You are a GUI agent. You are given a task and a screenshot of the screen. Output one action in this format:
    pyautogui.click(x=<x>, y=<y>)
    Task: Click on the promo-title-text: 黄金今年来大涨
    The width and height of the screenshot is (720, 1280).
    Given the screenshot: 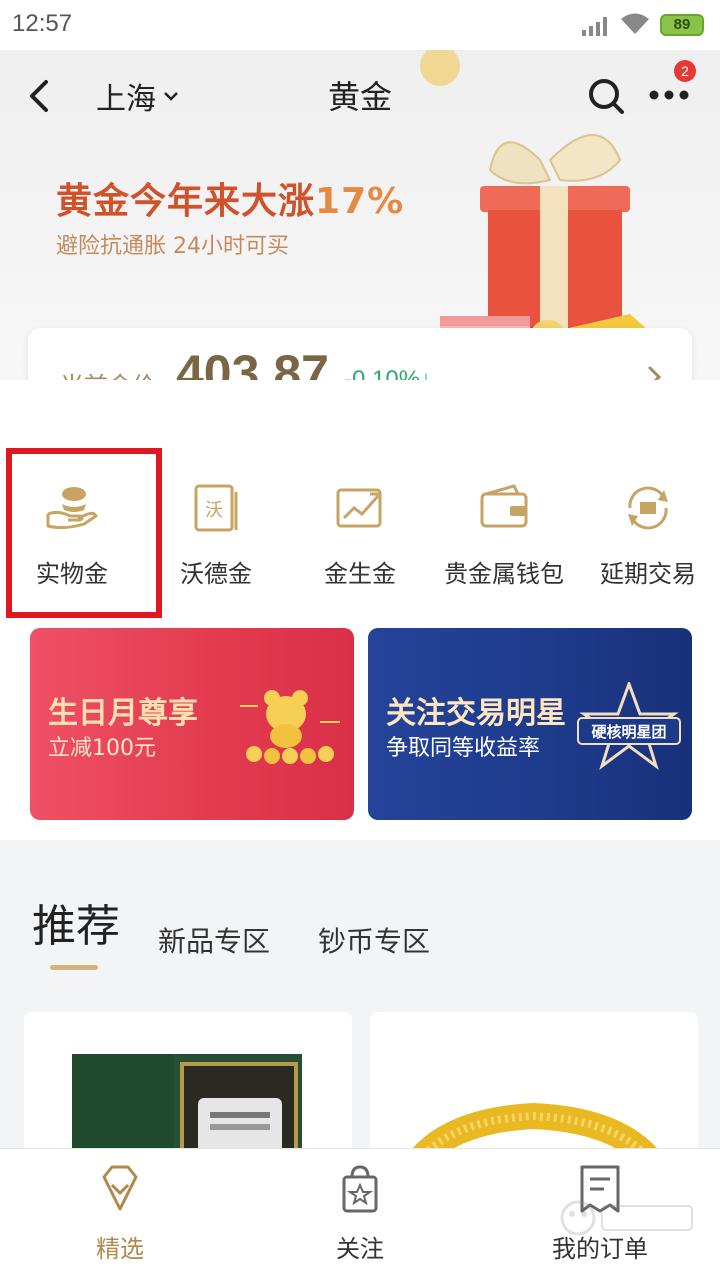 What is the action you would take?
    pyautogui.click(x=186, y=201)
    